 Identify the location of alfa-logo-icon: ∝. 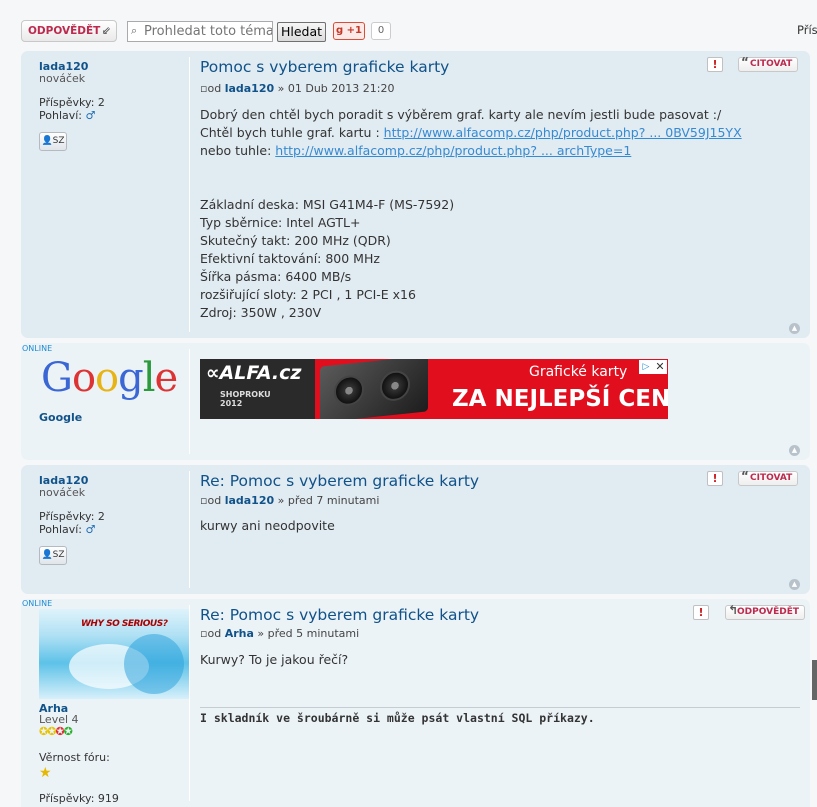
(213, 373).